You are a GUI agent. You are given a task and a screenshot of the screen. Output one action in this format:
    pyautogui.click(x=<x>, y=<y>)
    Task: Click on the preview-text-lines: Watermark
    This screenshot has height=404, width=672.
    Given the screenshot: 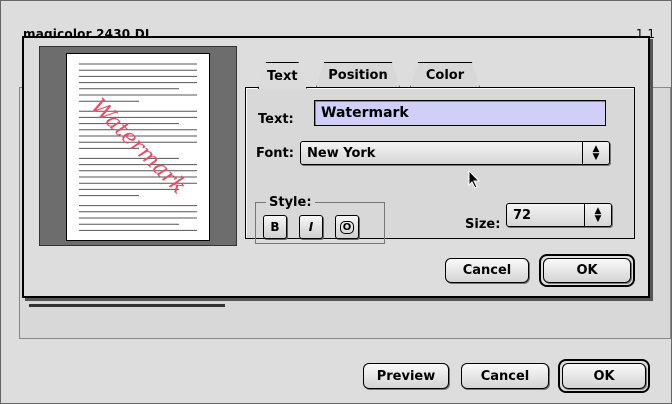 What is the action you would take?
    pyautogui.click(x=138, y=147)
    